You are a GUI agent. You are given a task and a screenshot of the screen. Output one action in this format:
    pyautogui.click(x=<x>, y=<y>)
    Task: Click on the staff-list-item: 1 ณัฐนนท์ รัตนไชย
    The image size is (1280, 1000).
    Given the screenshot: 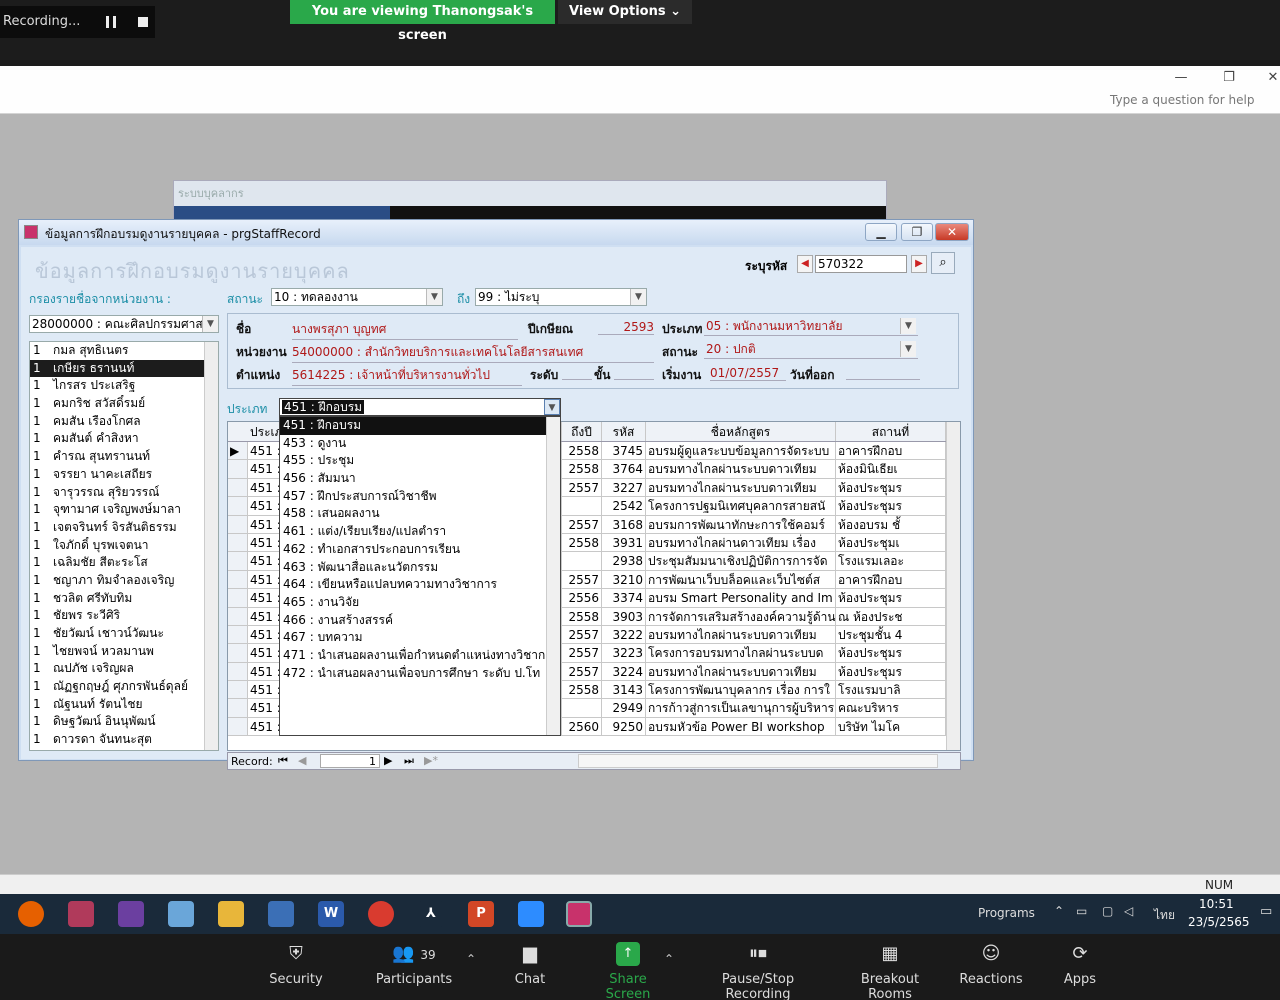 What is the action you would take?
    pyautogui.click(x=124, y=705)
    